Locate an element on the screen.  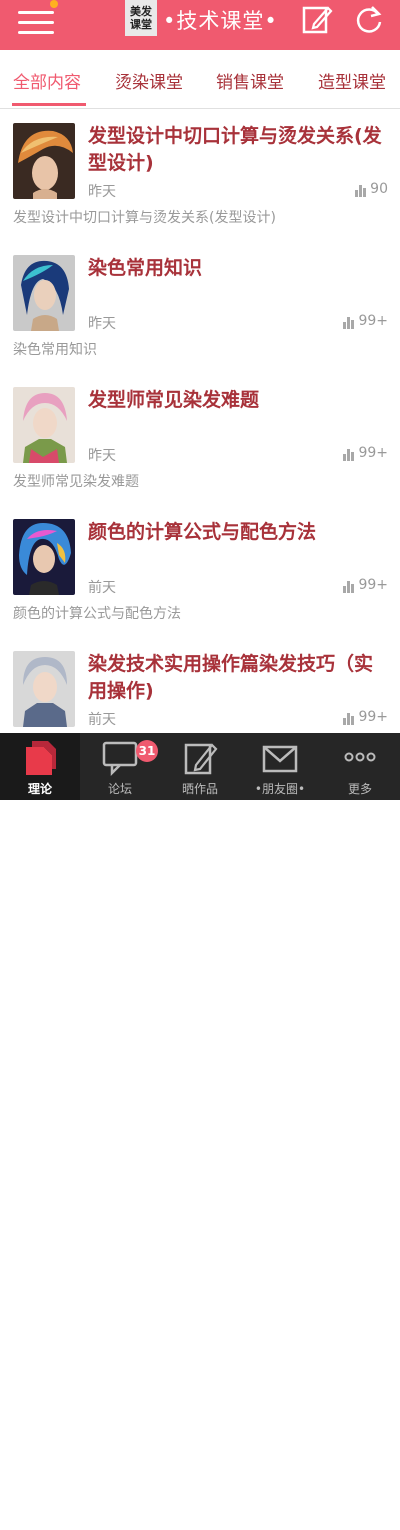
logo-text-line1: 美发 is located at coordinates (141, 11).